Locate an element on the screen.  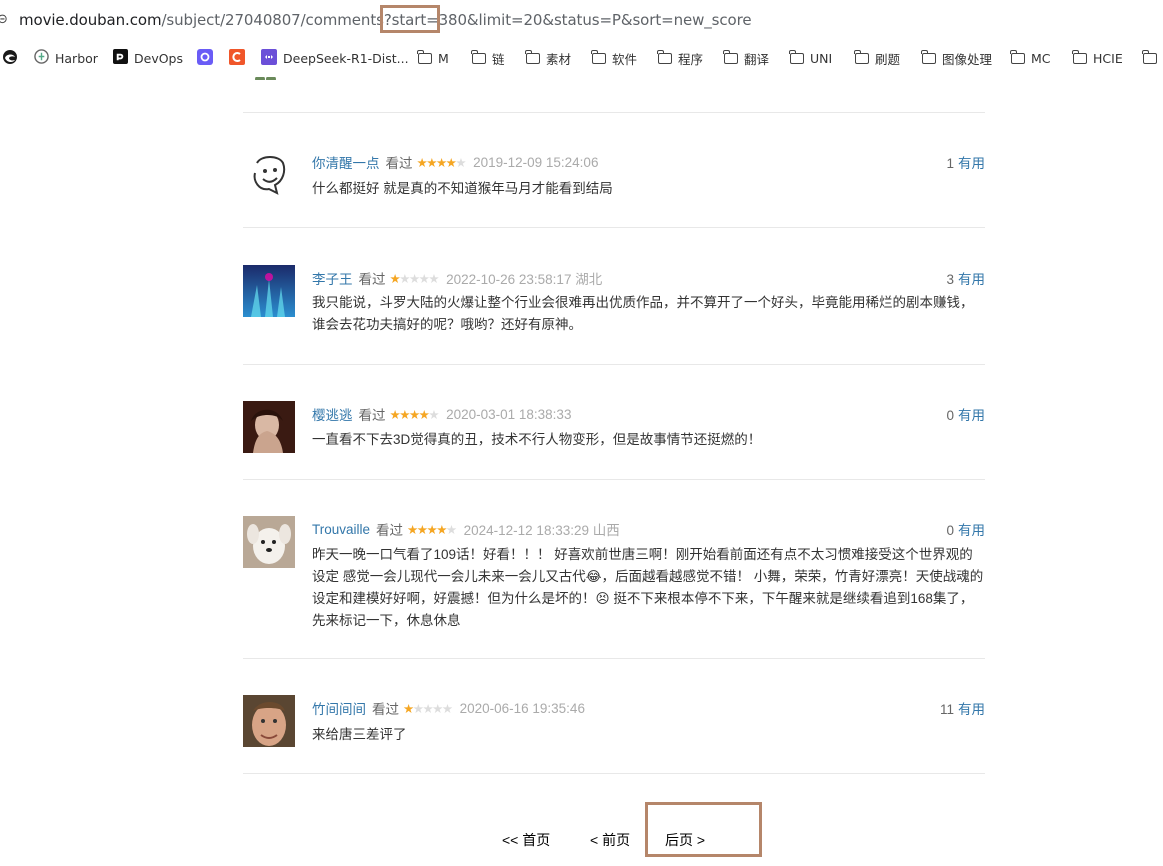
useful-vote: 3 有用 is located at coordinates (965, 278).